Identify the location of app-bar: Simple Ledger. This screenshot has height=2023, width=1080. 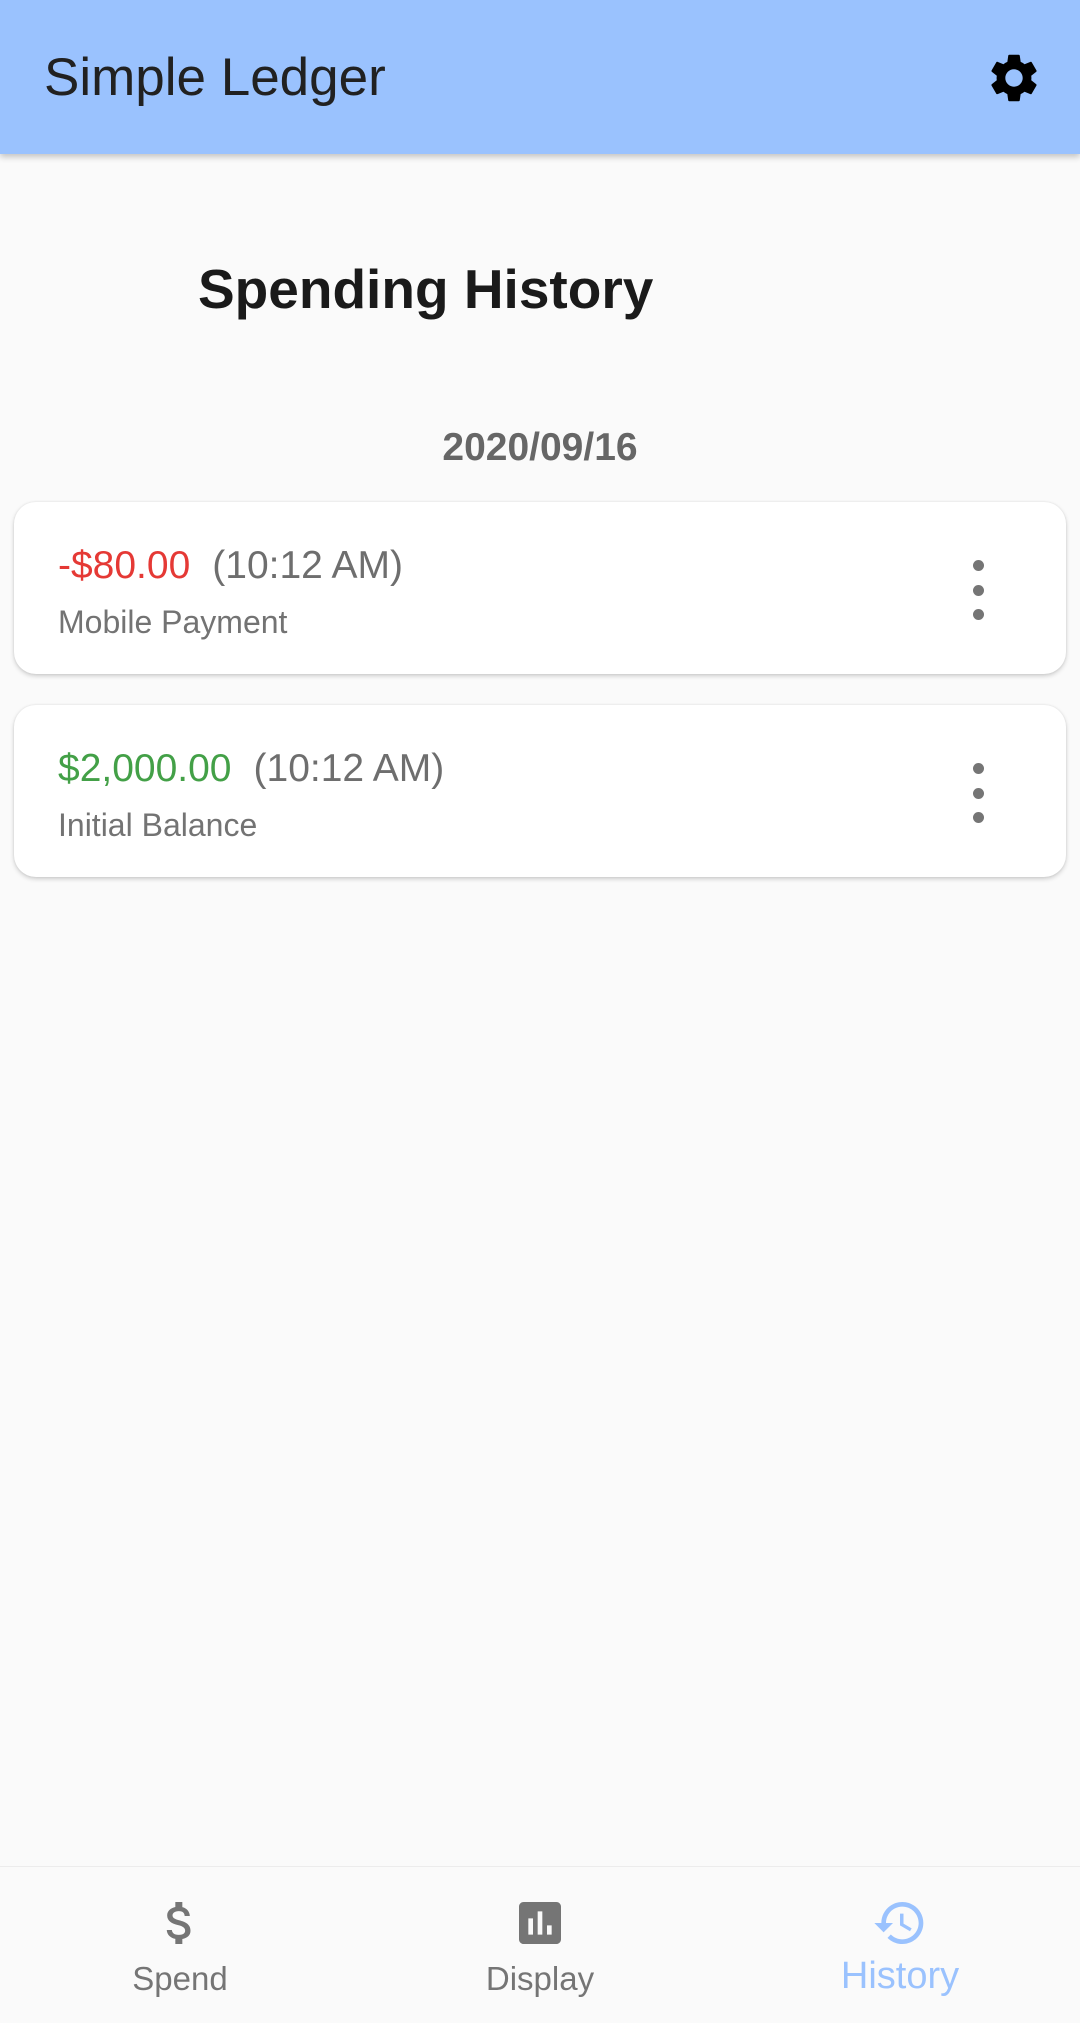
(540, 77).